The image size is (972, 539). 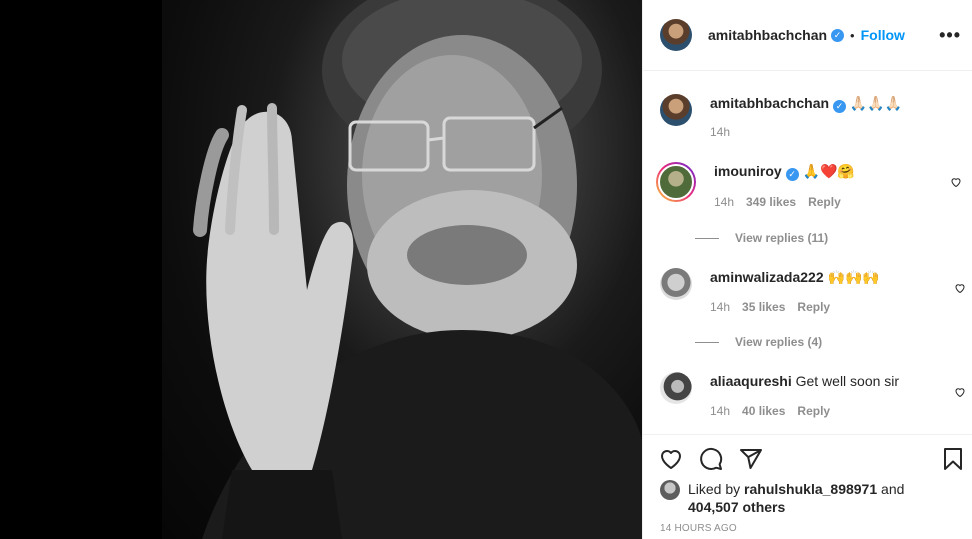 What do you see at coordinates (698, 528) in the screenshot?
I see `post-timestamp: 14 HOURS AGO` at bounding box center [698, 528].